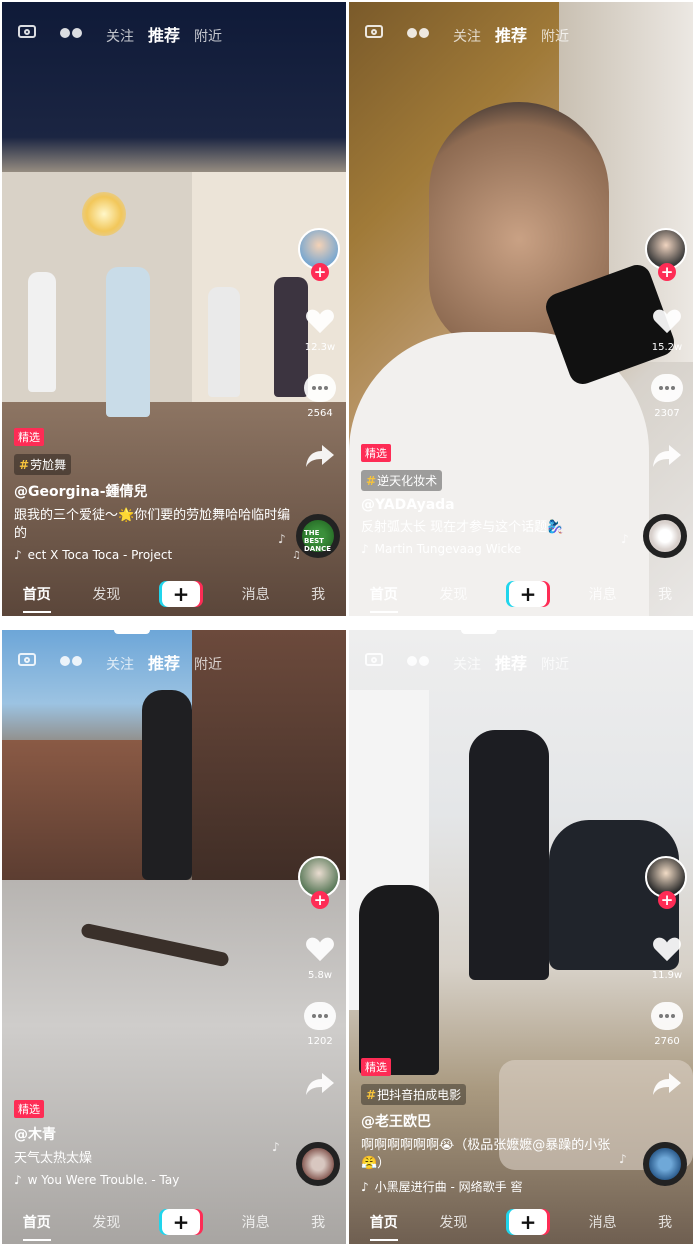 Image resolution: width=694 pixels, height=1244 pixels. Describe the element at coordinates (174, 1062) in the screenshot. I see `plaza-ground` at that location.